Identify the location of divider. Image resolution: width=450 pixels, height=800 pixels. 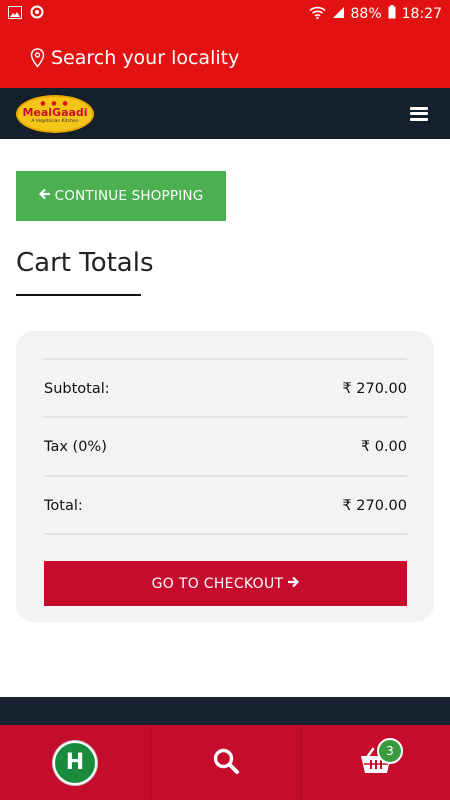
(225, 534).